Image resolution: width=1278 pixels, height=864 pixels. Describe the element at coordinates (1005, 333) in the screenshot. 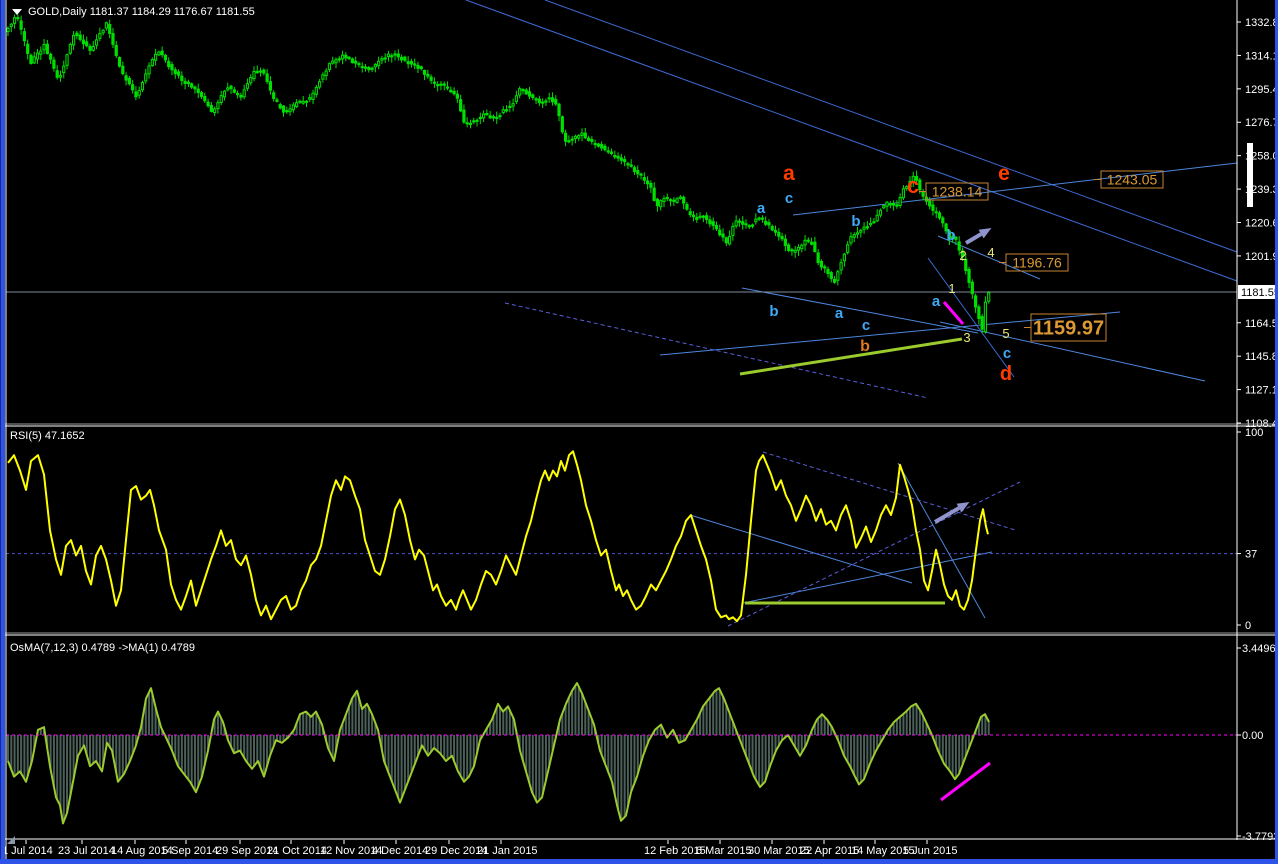

I see `wave-number-label: 5` at that location.